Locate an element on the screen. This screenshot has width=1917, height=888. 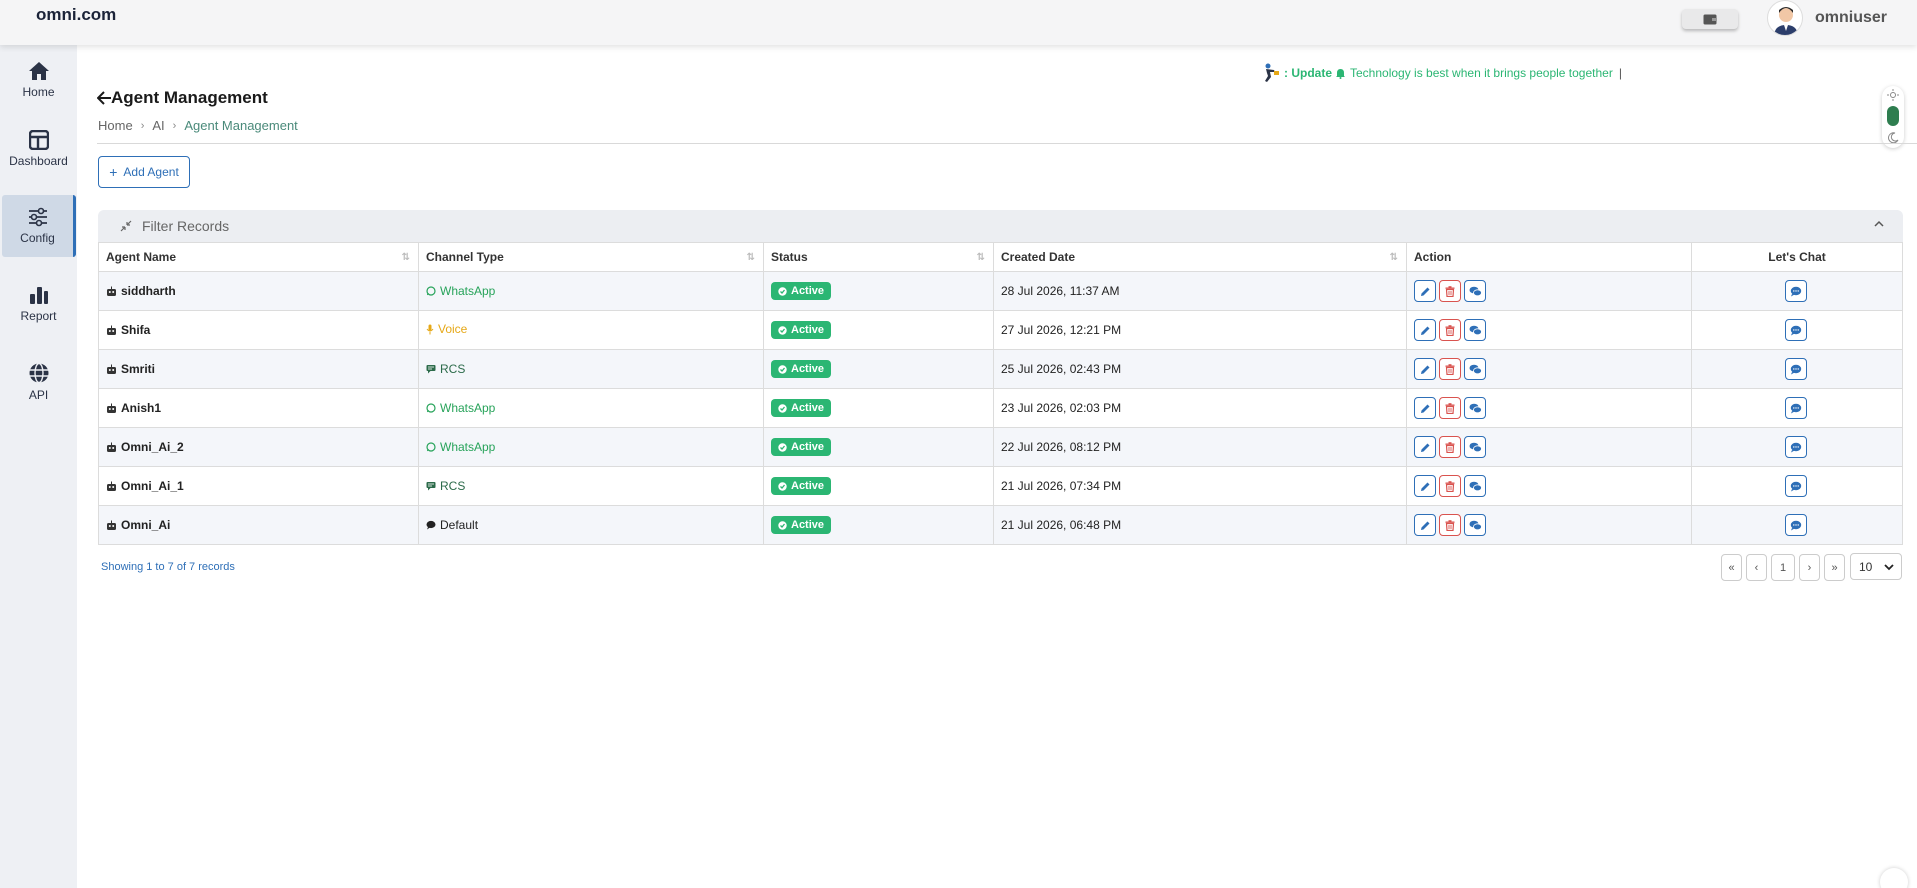
sidebar-item-label: Dashboard is located at coordinates (38, 161).